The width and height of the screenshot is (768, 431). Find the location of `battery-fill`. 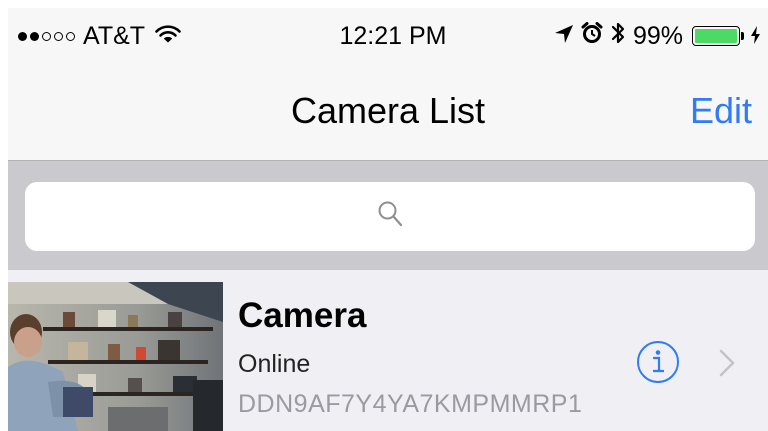

battery-fill is located at coordinates (716, 36).